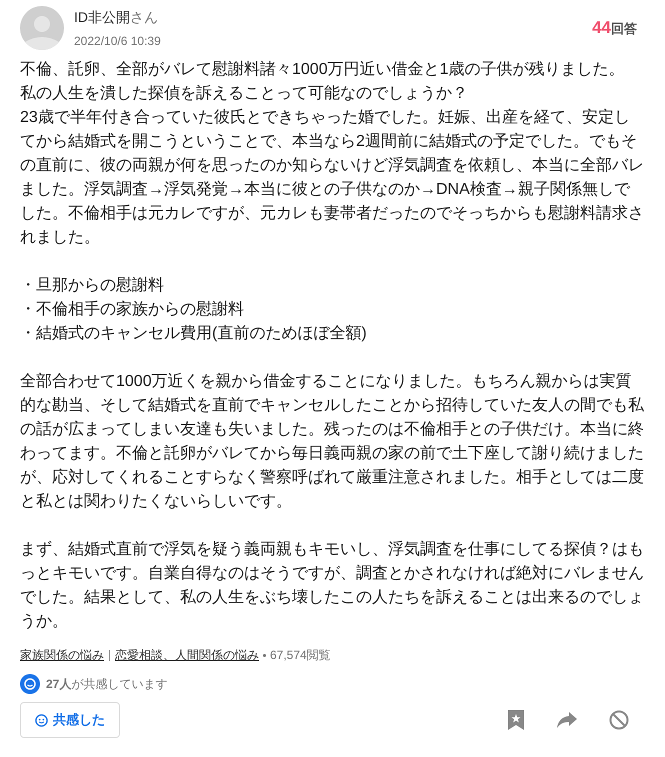 The width and height of the screenshot is (665, 757). I want to click on category-link: 恋愛相談、人間関係の悩み, so click(187, 655).